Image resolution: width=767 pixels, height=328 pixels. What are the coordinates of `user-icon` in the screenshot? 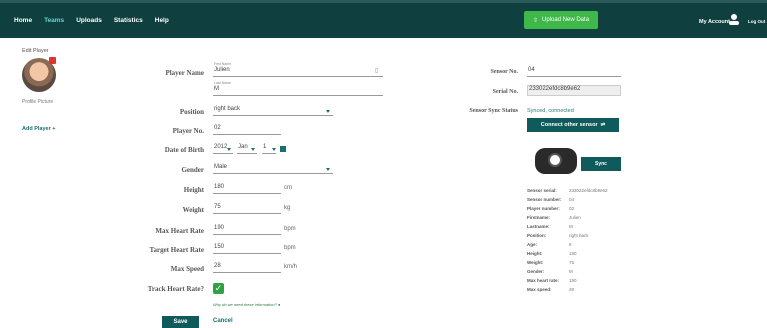 It's located at (734, 19).